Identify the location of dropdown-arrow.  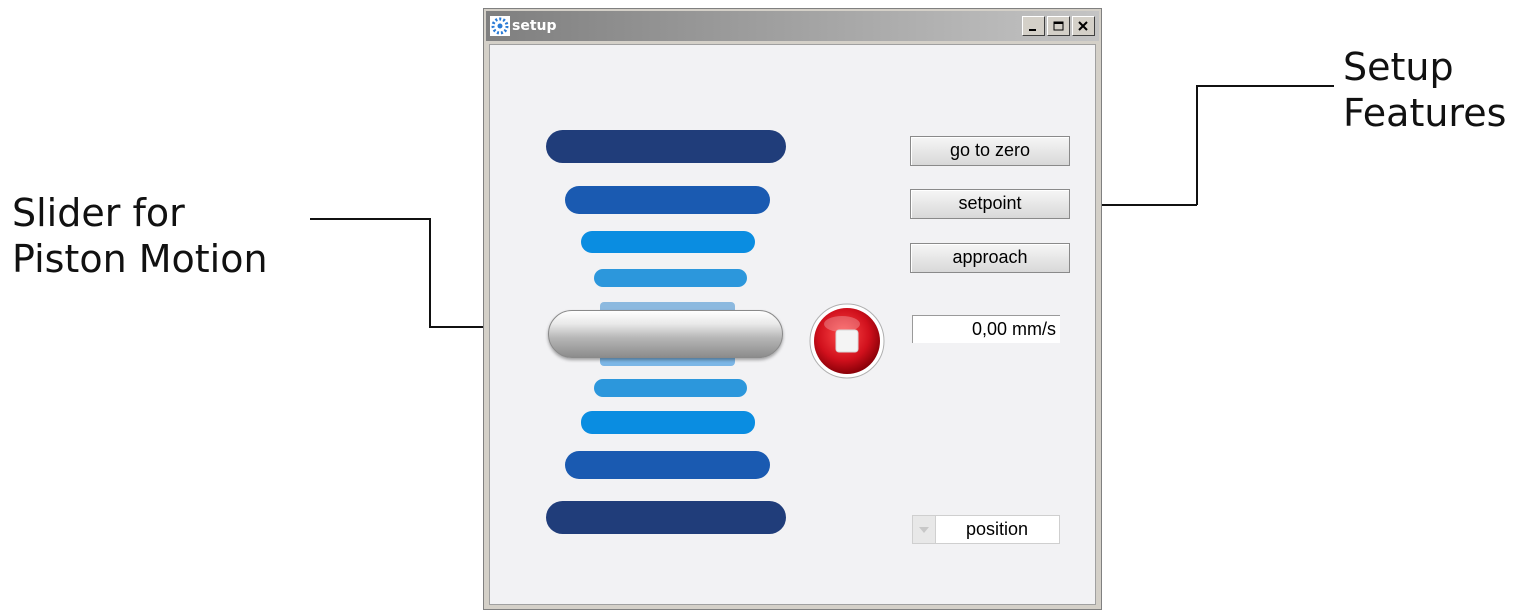
(924, 529).